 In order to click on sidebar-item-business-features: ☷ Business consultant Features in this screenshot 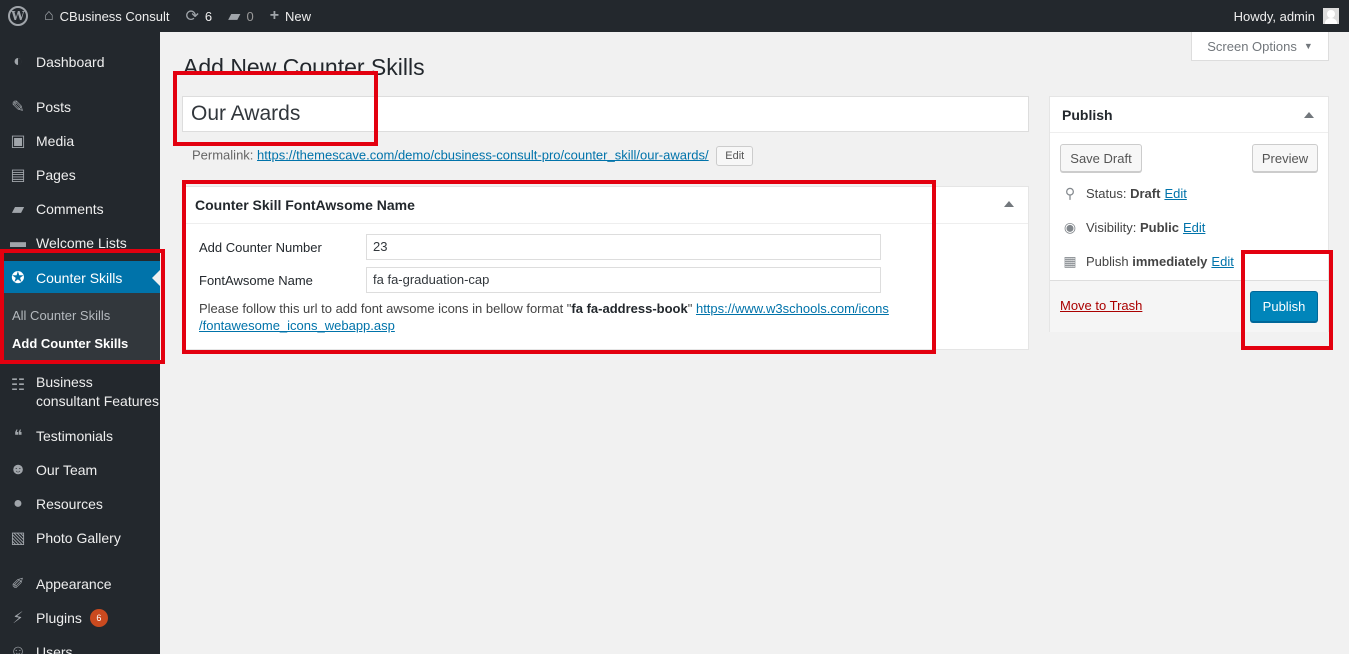, I will do `click(80, 393)`.